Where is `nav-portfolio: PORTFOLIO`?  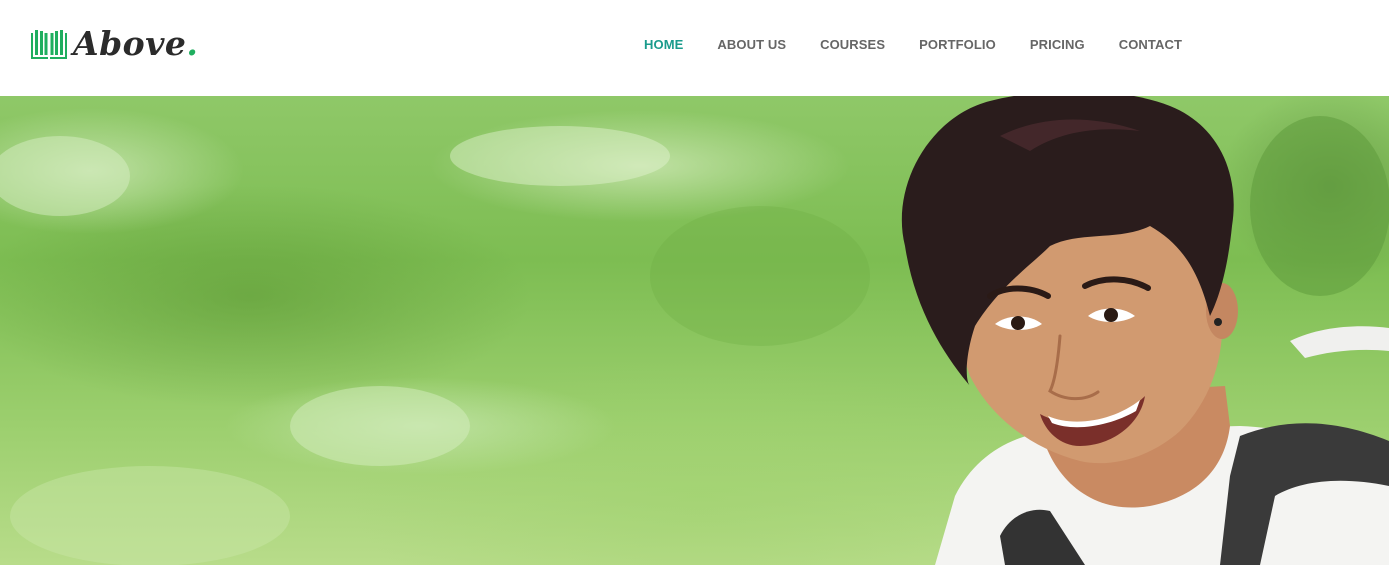
nav-portfolio: PORTFOLIO is located at coordinates (957, 45).